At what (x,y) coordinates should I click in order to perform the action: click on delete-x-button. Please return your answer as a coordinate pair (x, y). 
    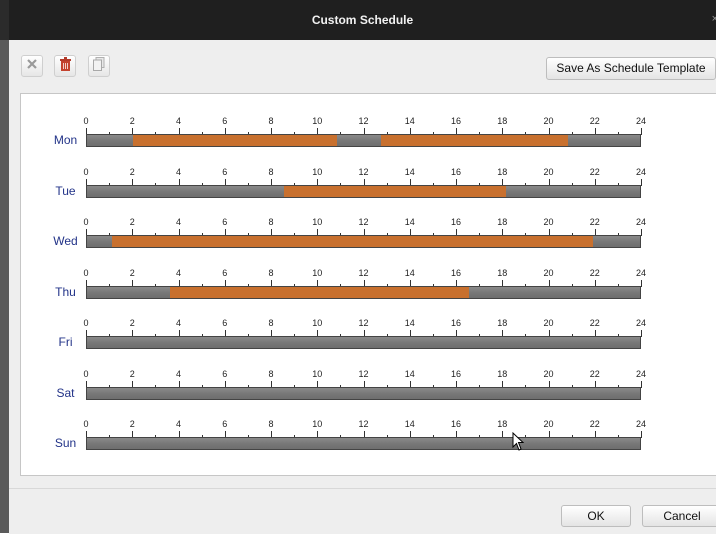
    Looking at the image, I should click on (32, 66).